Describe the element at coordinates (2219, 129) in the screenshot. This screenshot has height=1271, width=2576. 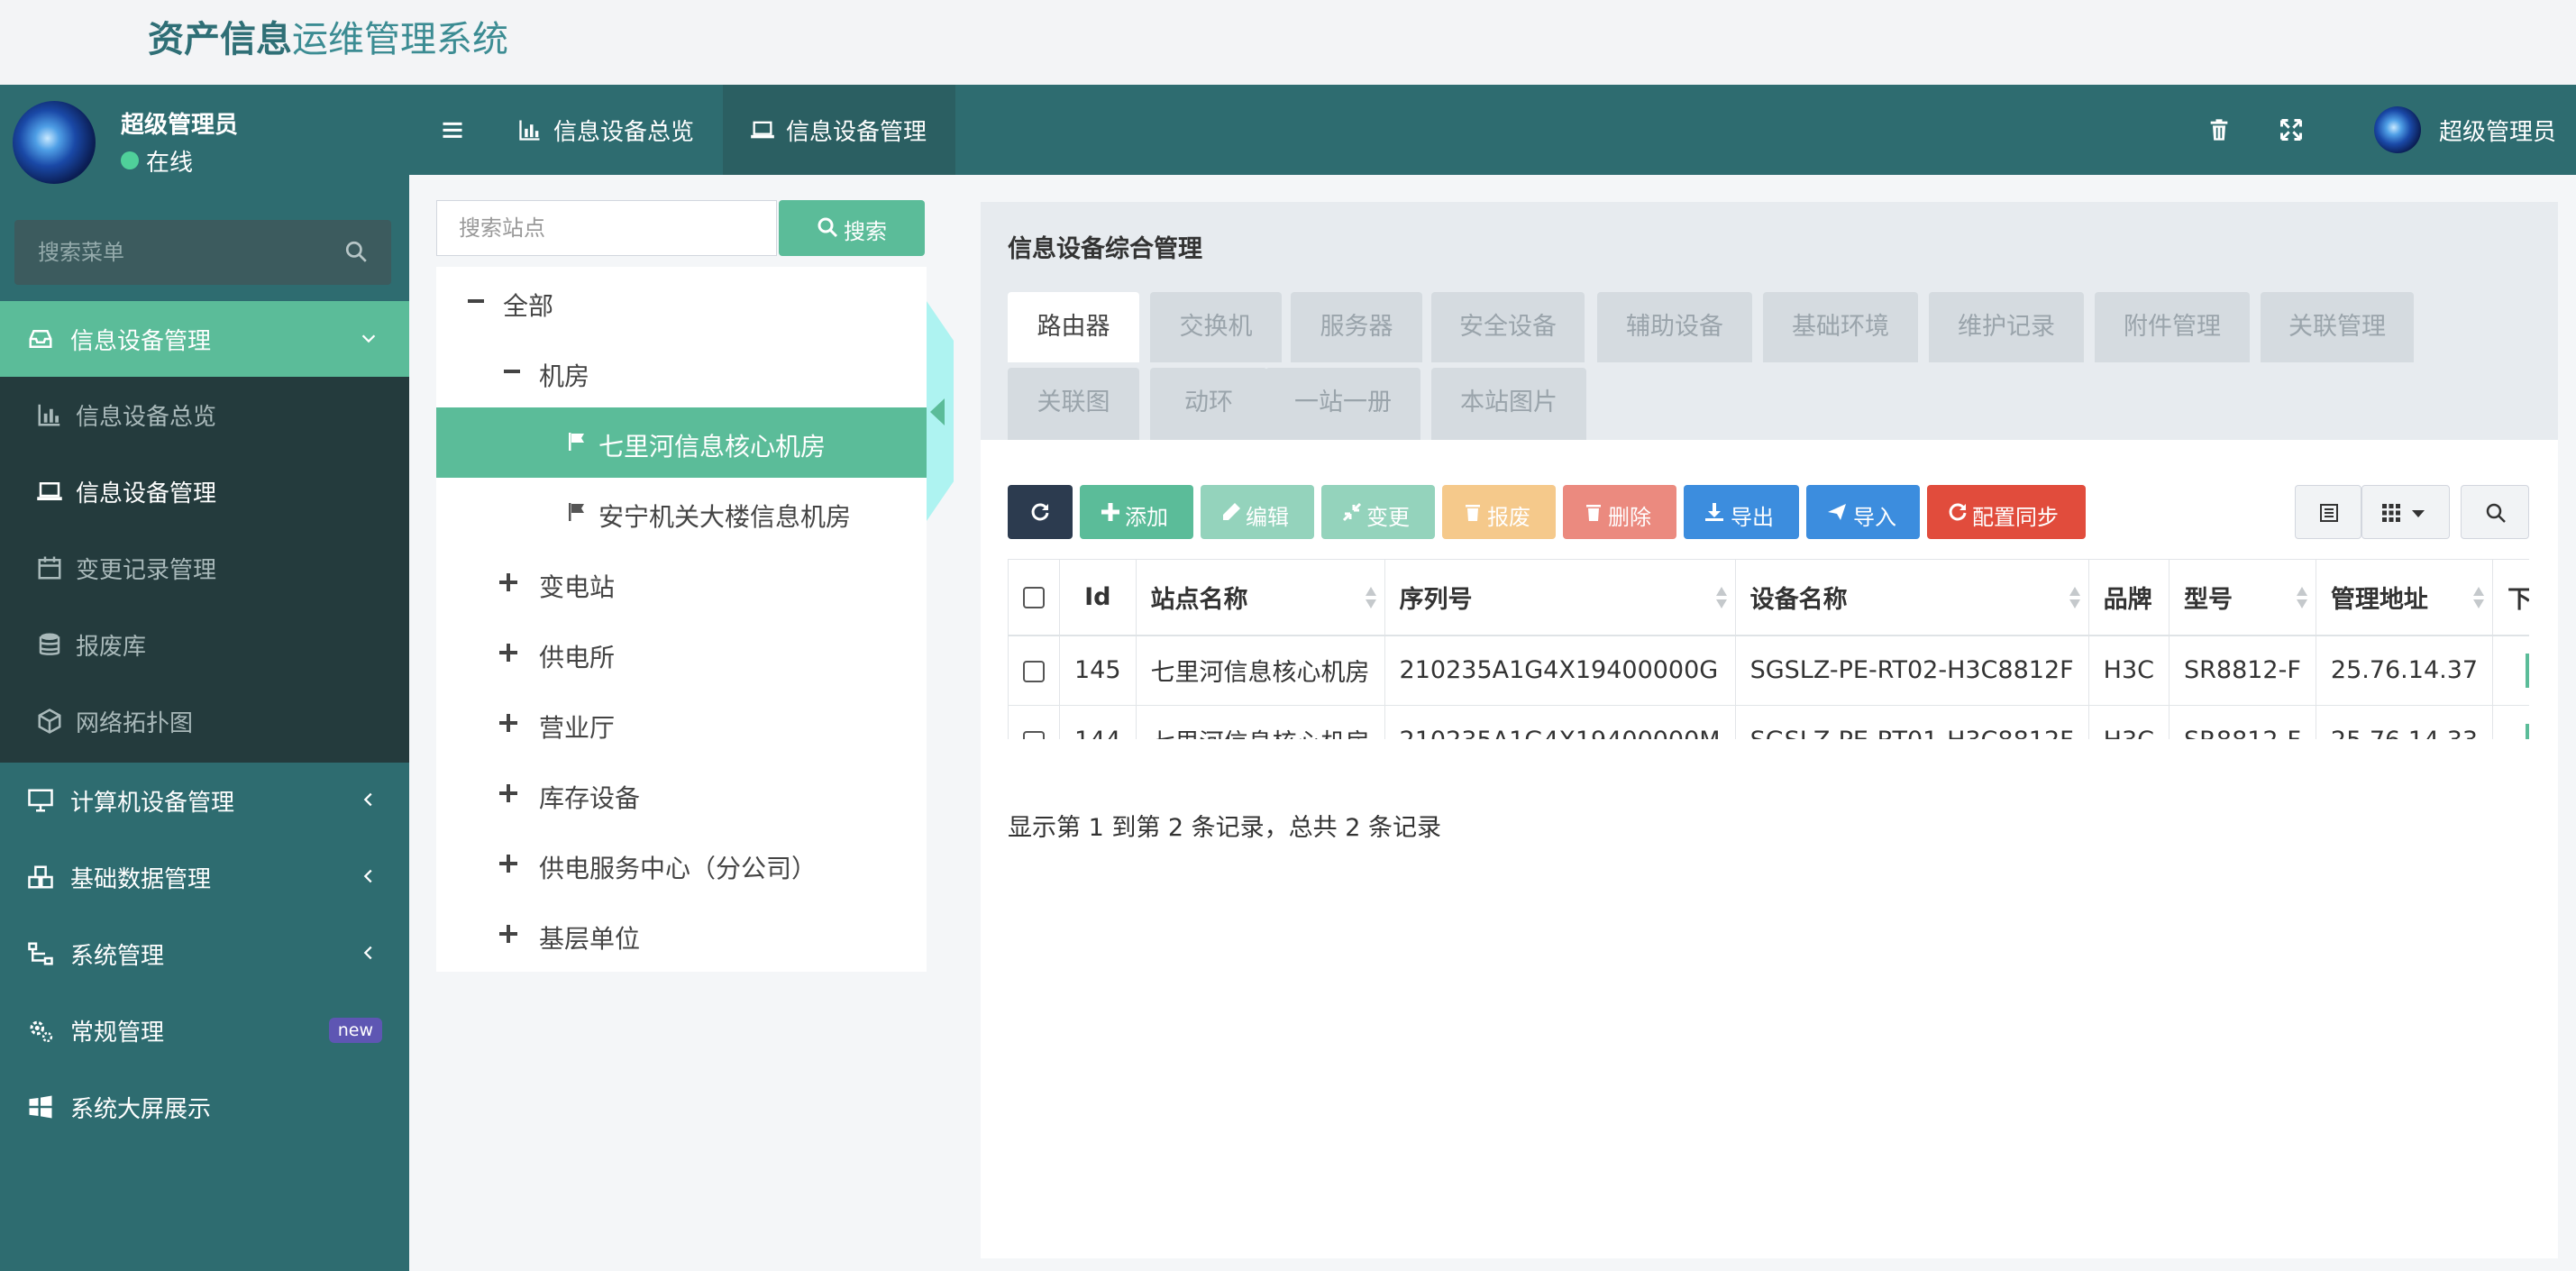
I see `clear-cache-trash-icon` at that location.